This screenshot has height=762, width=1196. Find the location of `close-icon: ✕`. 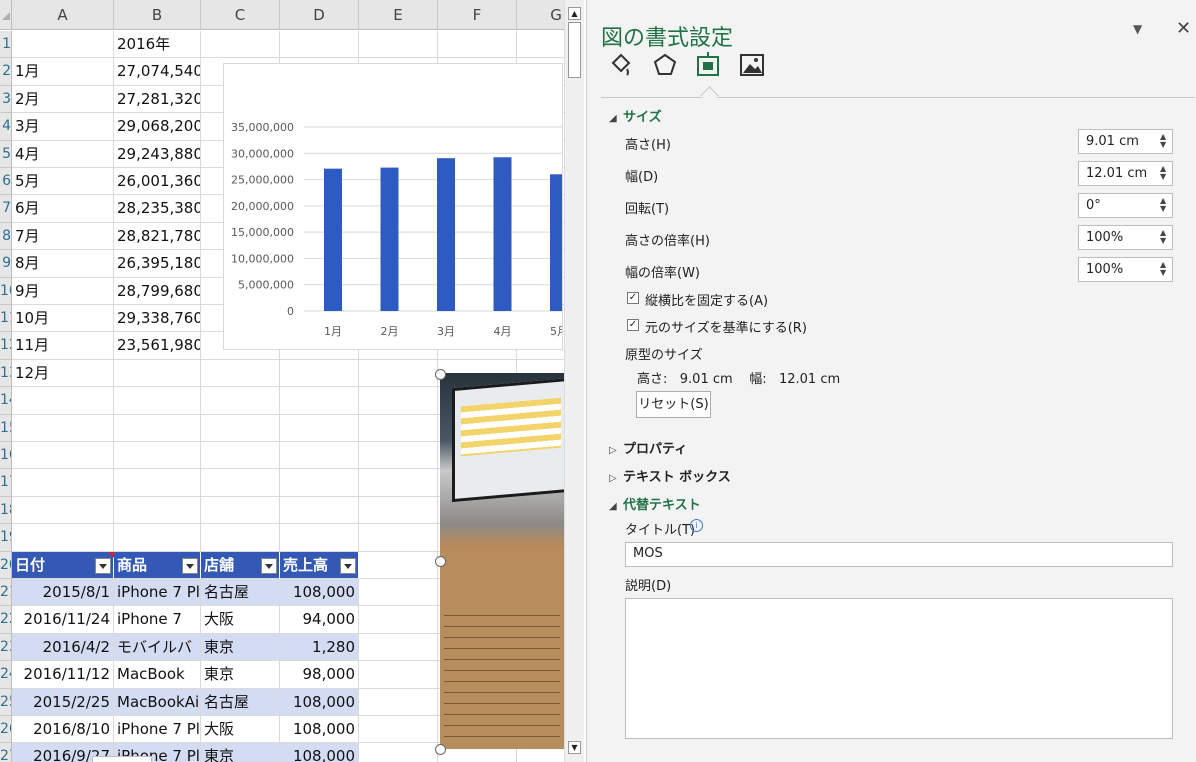

close-icon: ✕ is located at coordinates (1183, 28).